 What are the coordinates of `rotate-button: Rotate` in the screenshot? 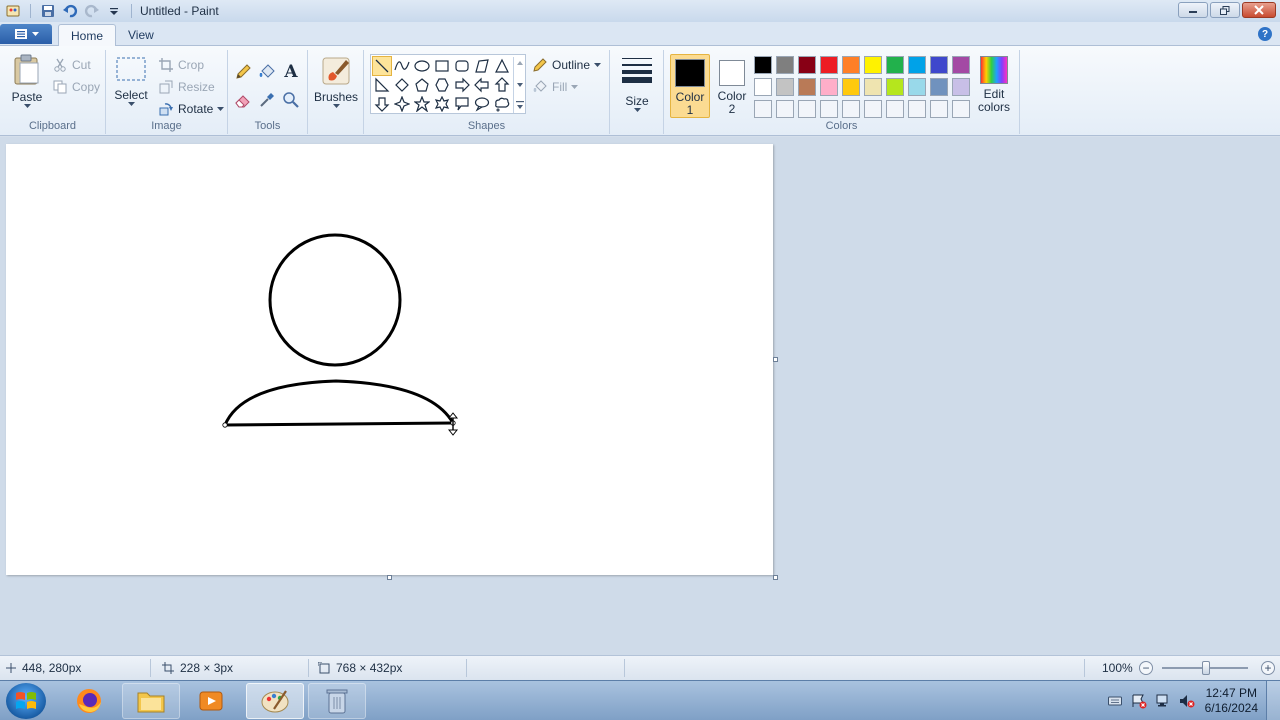 It's located at (191, 109).